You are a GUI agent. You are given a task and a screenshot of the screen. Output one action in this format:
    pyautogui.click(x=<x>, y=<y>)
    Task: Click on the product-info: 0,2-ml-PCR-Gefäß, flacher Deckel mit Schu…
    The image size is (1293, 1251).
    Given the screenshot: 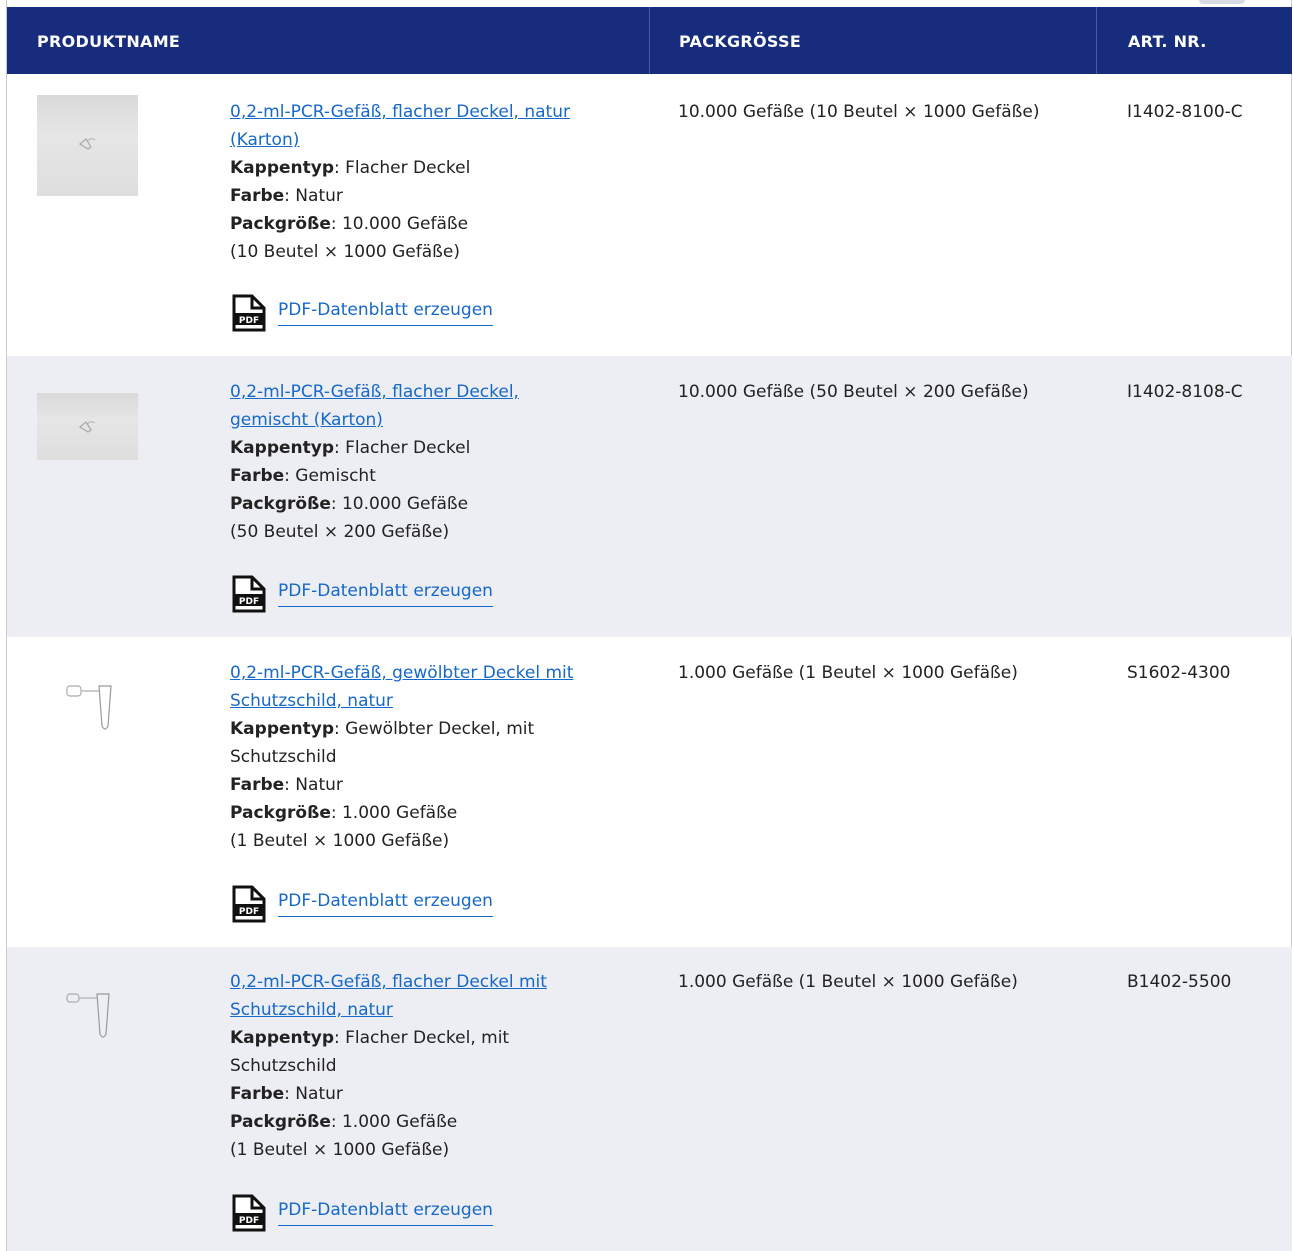 What is the action you would take?
    pyautogui.click(x=420, y=1066)
    